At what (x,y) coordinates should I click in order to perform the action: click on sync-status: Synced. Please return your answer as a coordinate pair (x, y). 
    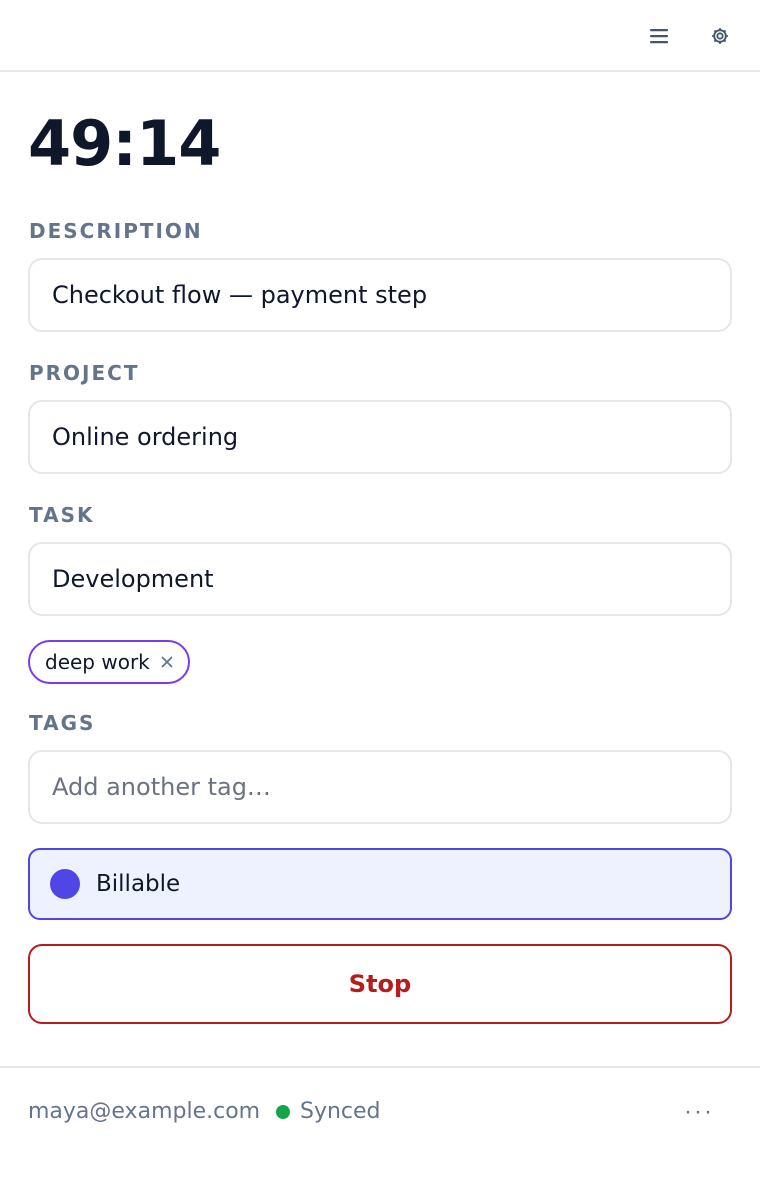
    Looking at the image, I should click on (328, 1111).